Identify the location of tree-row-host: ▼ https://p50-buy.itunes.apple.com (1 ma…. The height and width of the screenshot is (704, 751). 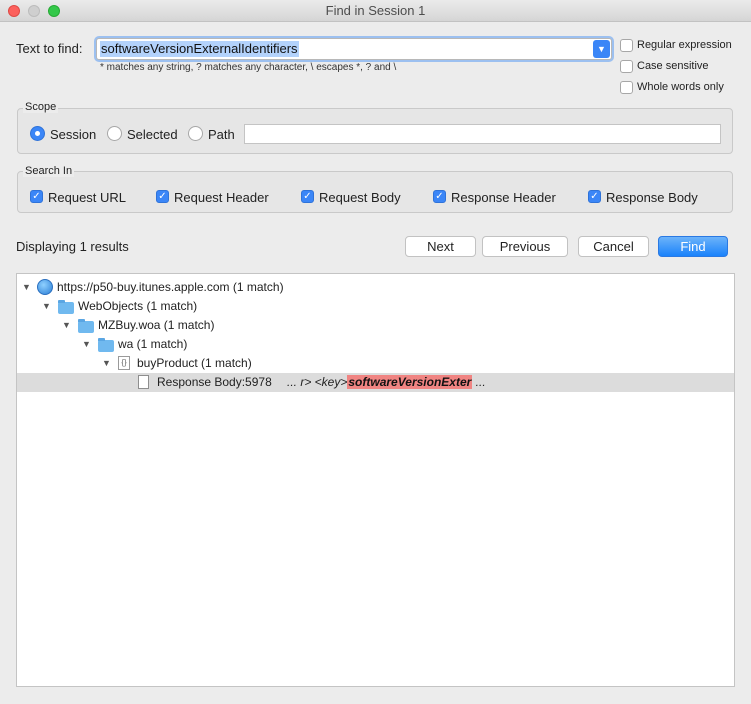
(375, 287).